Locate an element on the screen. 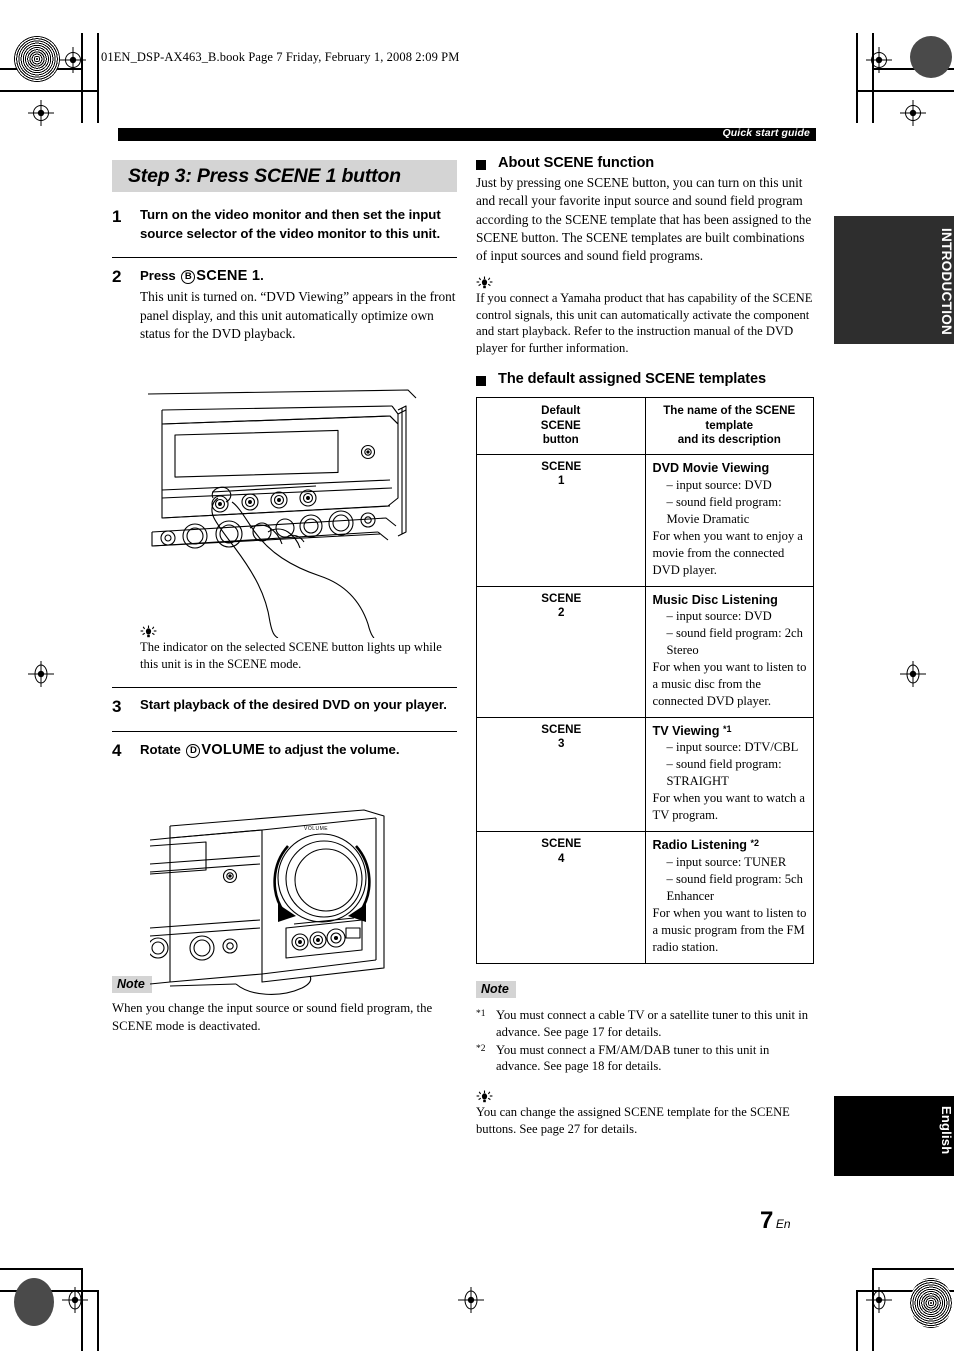  step-4-heading-suffix: to adjust the volume. is located at coordinates (332, 750).